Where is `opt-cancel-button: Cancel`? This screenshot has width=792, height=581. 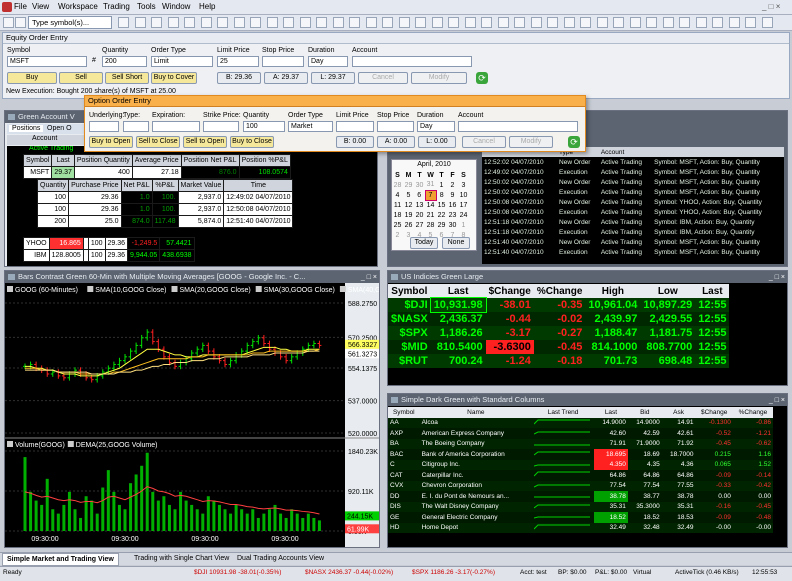
opt-cancel-button: Cancel is located at coordinates (484, 142).